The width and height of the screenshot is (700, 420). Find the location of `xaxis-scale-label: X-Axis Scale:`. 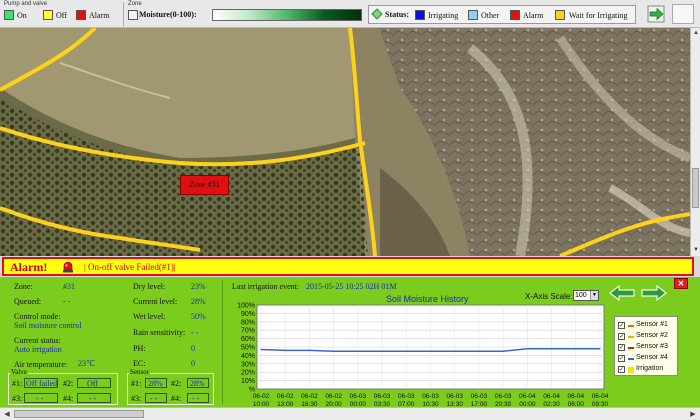

xaxis-scale-label: X-Axis Scale: is located at coordinates (549, 296).